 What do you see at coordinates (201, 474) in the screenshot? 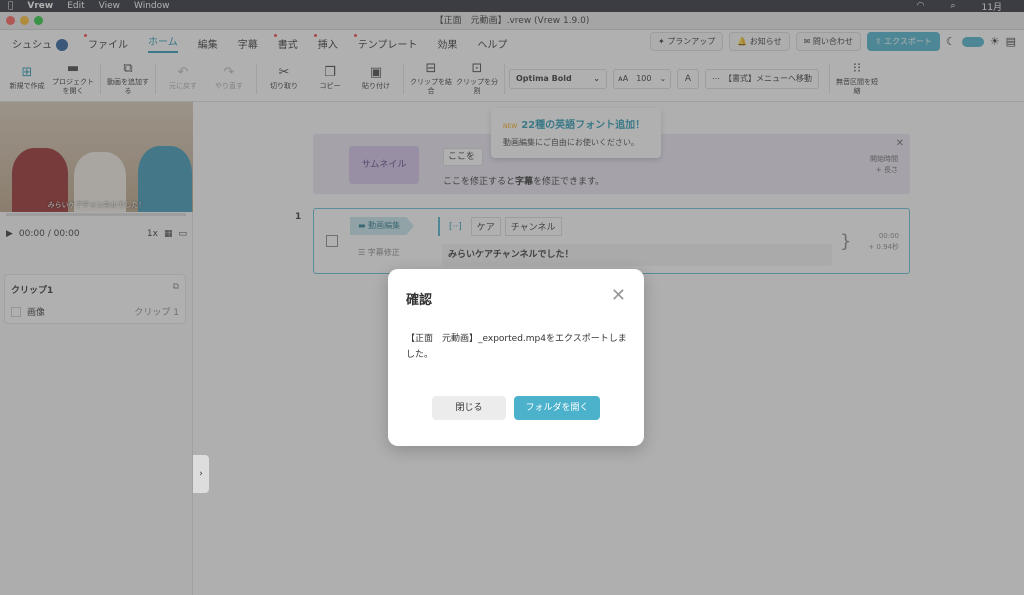
I see `panel-expand-button: ›` at bounding box center [201, 474].